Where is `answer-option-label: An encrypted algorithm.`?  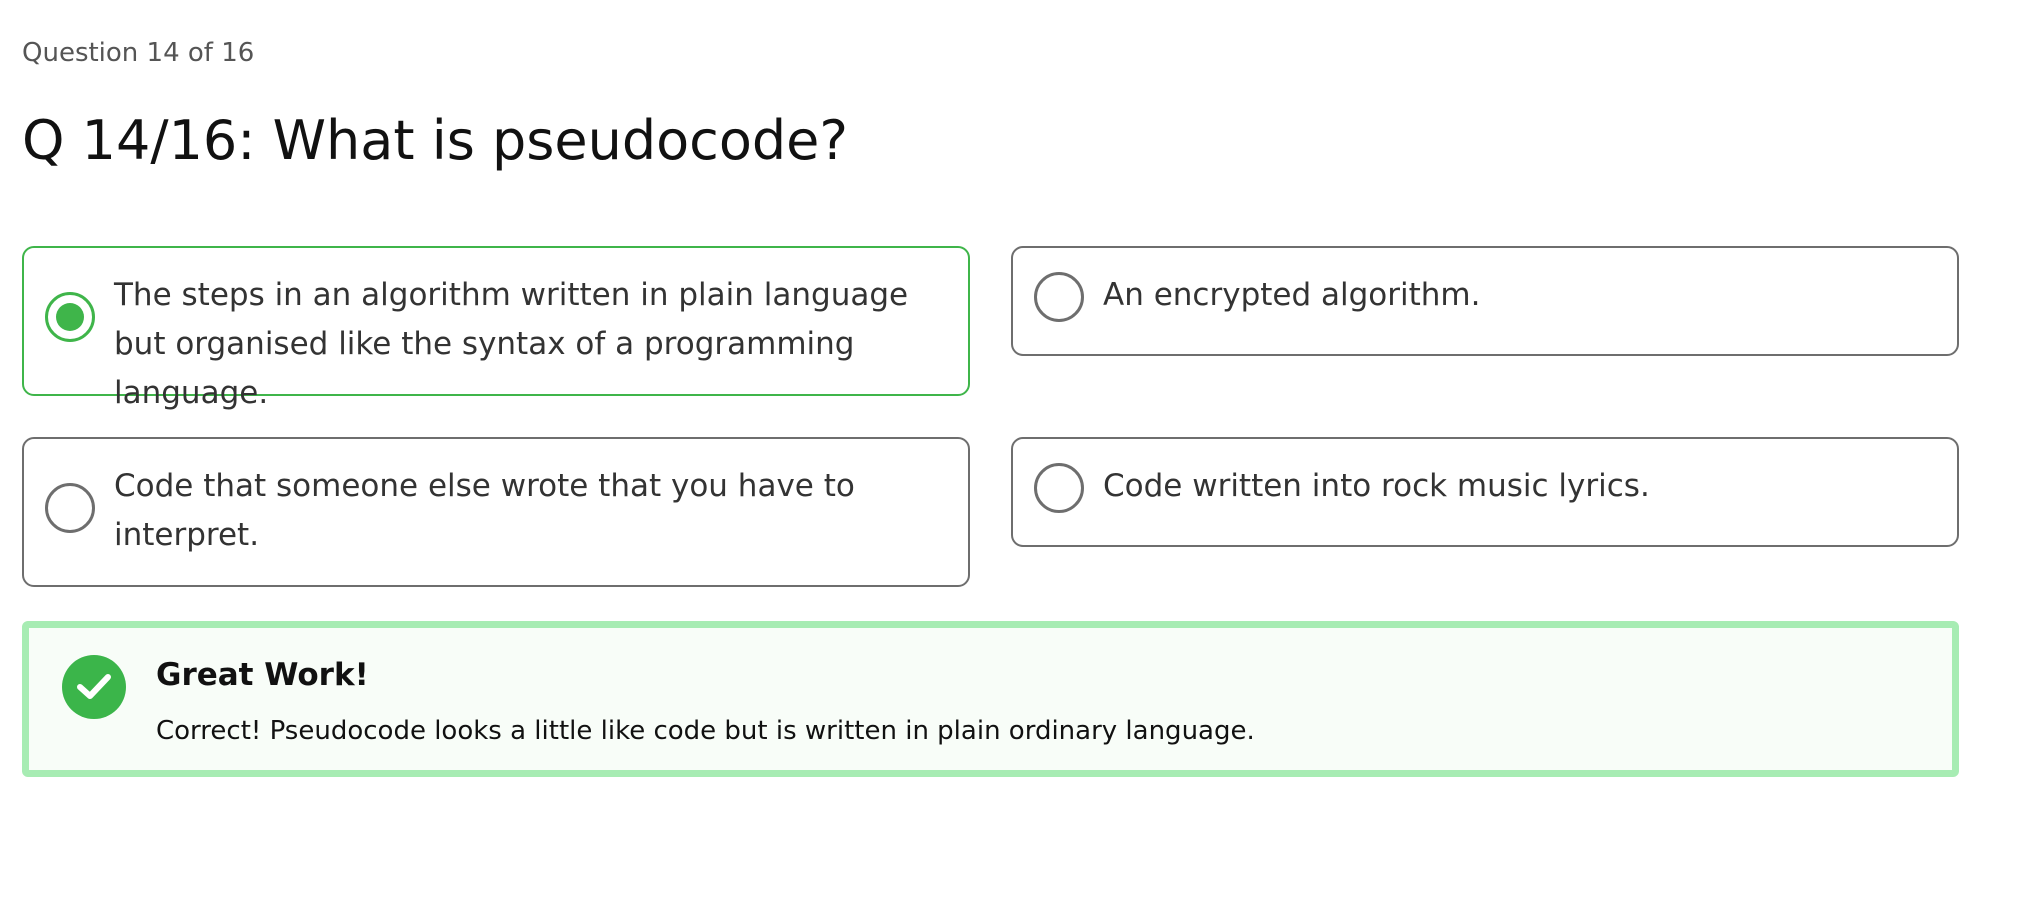 answer-option-label: An encrypted algorithm. is located at coordinates (1292, 295).